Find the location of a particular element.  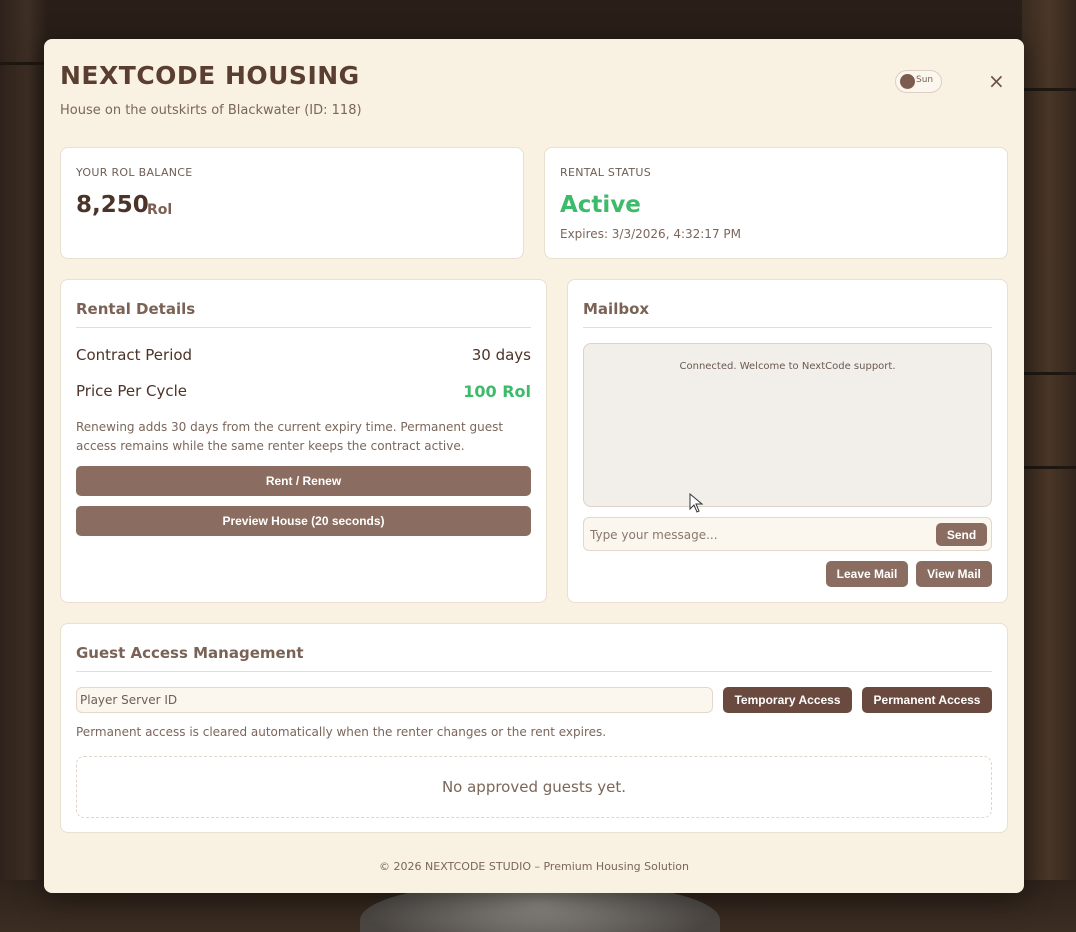

rental-details-title: Rental Details is located at coordinates (136, 309).